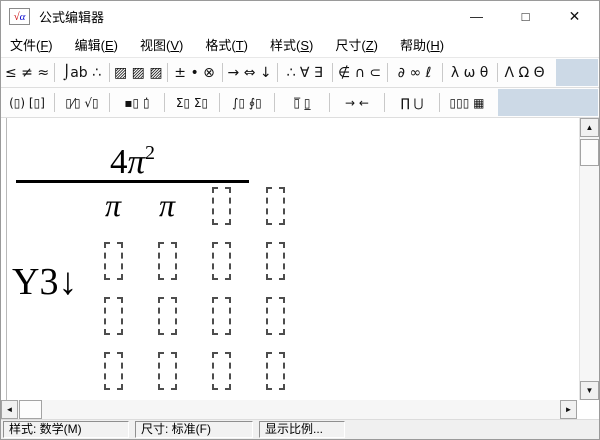  I want to click on horizontal-scroll-thumb, so click(30, 409).